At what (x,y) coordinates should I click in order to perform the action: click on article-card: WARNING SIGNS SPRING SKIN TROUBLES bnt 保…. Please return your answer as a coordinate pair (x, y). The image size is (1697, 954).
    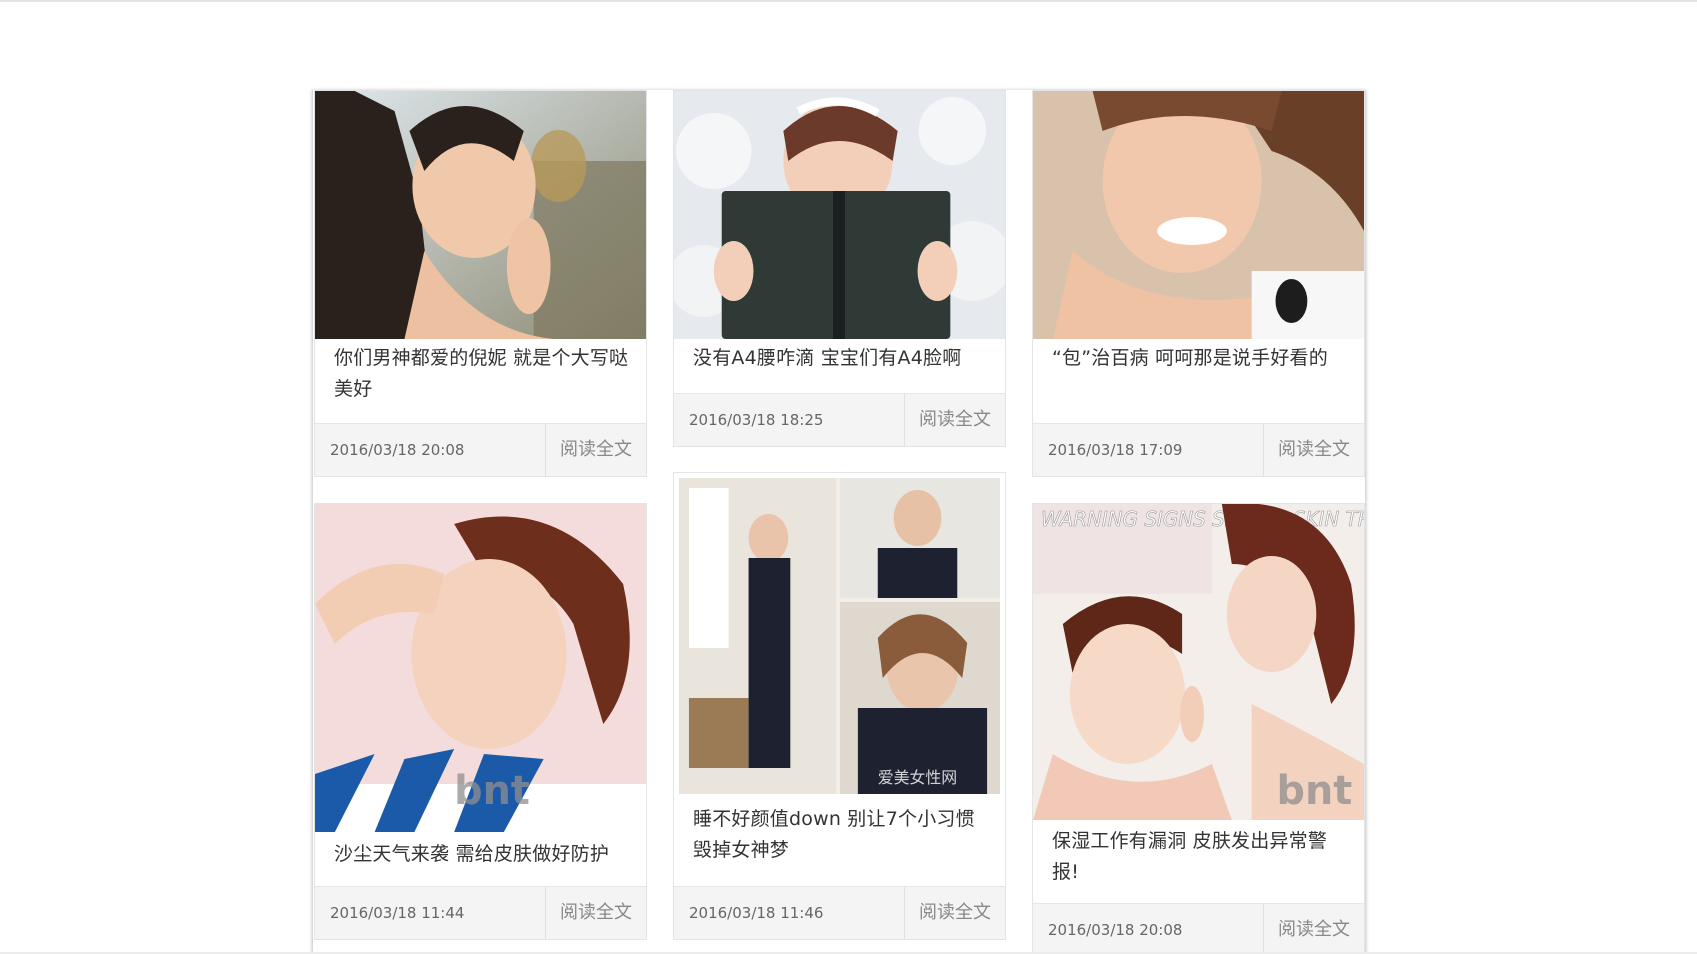
    Looking at the image, I should click on (1198, 728).